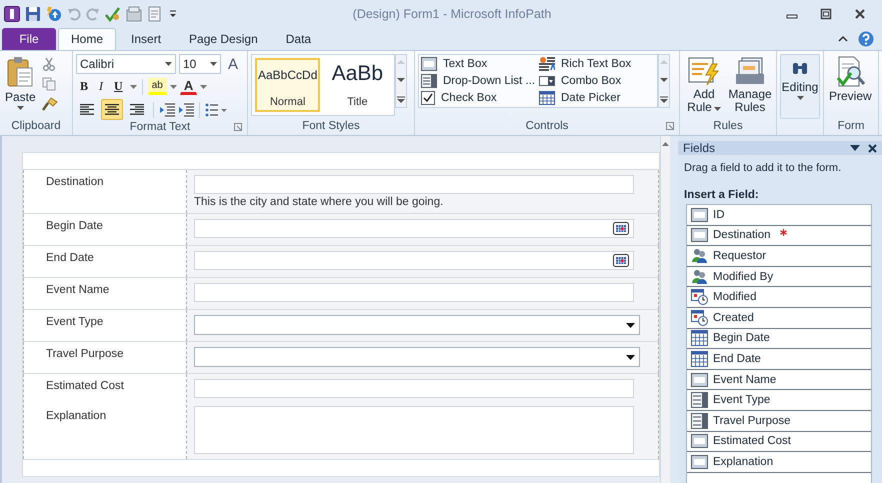 The image size is (882, 483). Describe the element at coordinates (779, 339) in the screenshot. I see `field-list-item: Begin Date` at that location.